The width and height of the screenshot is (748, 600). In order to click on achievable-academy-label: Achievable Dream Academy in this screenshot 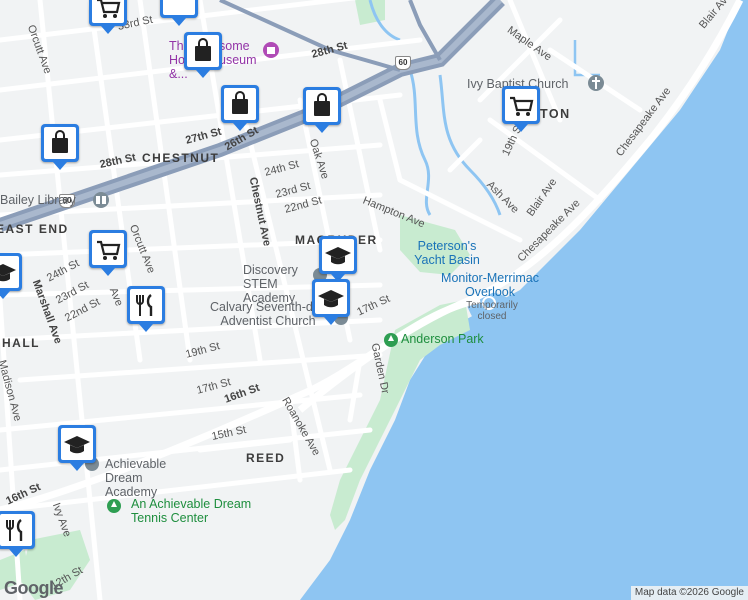, I will do `click(151, 478)`.